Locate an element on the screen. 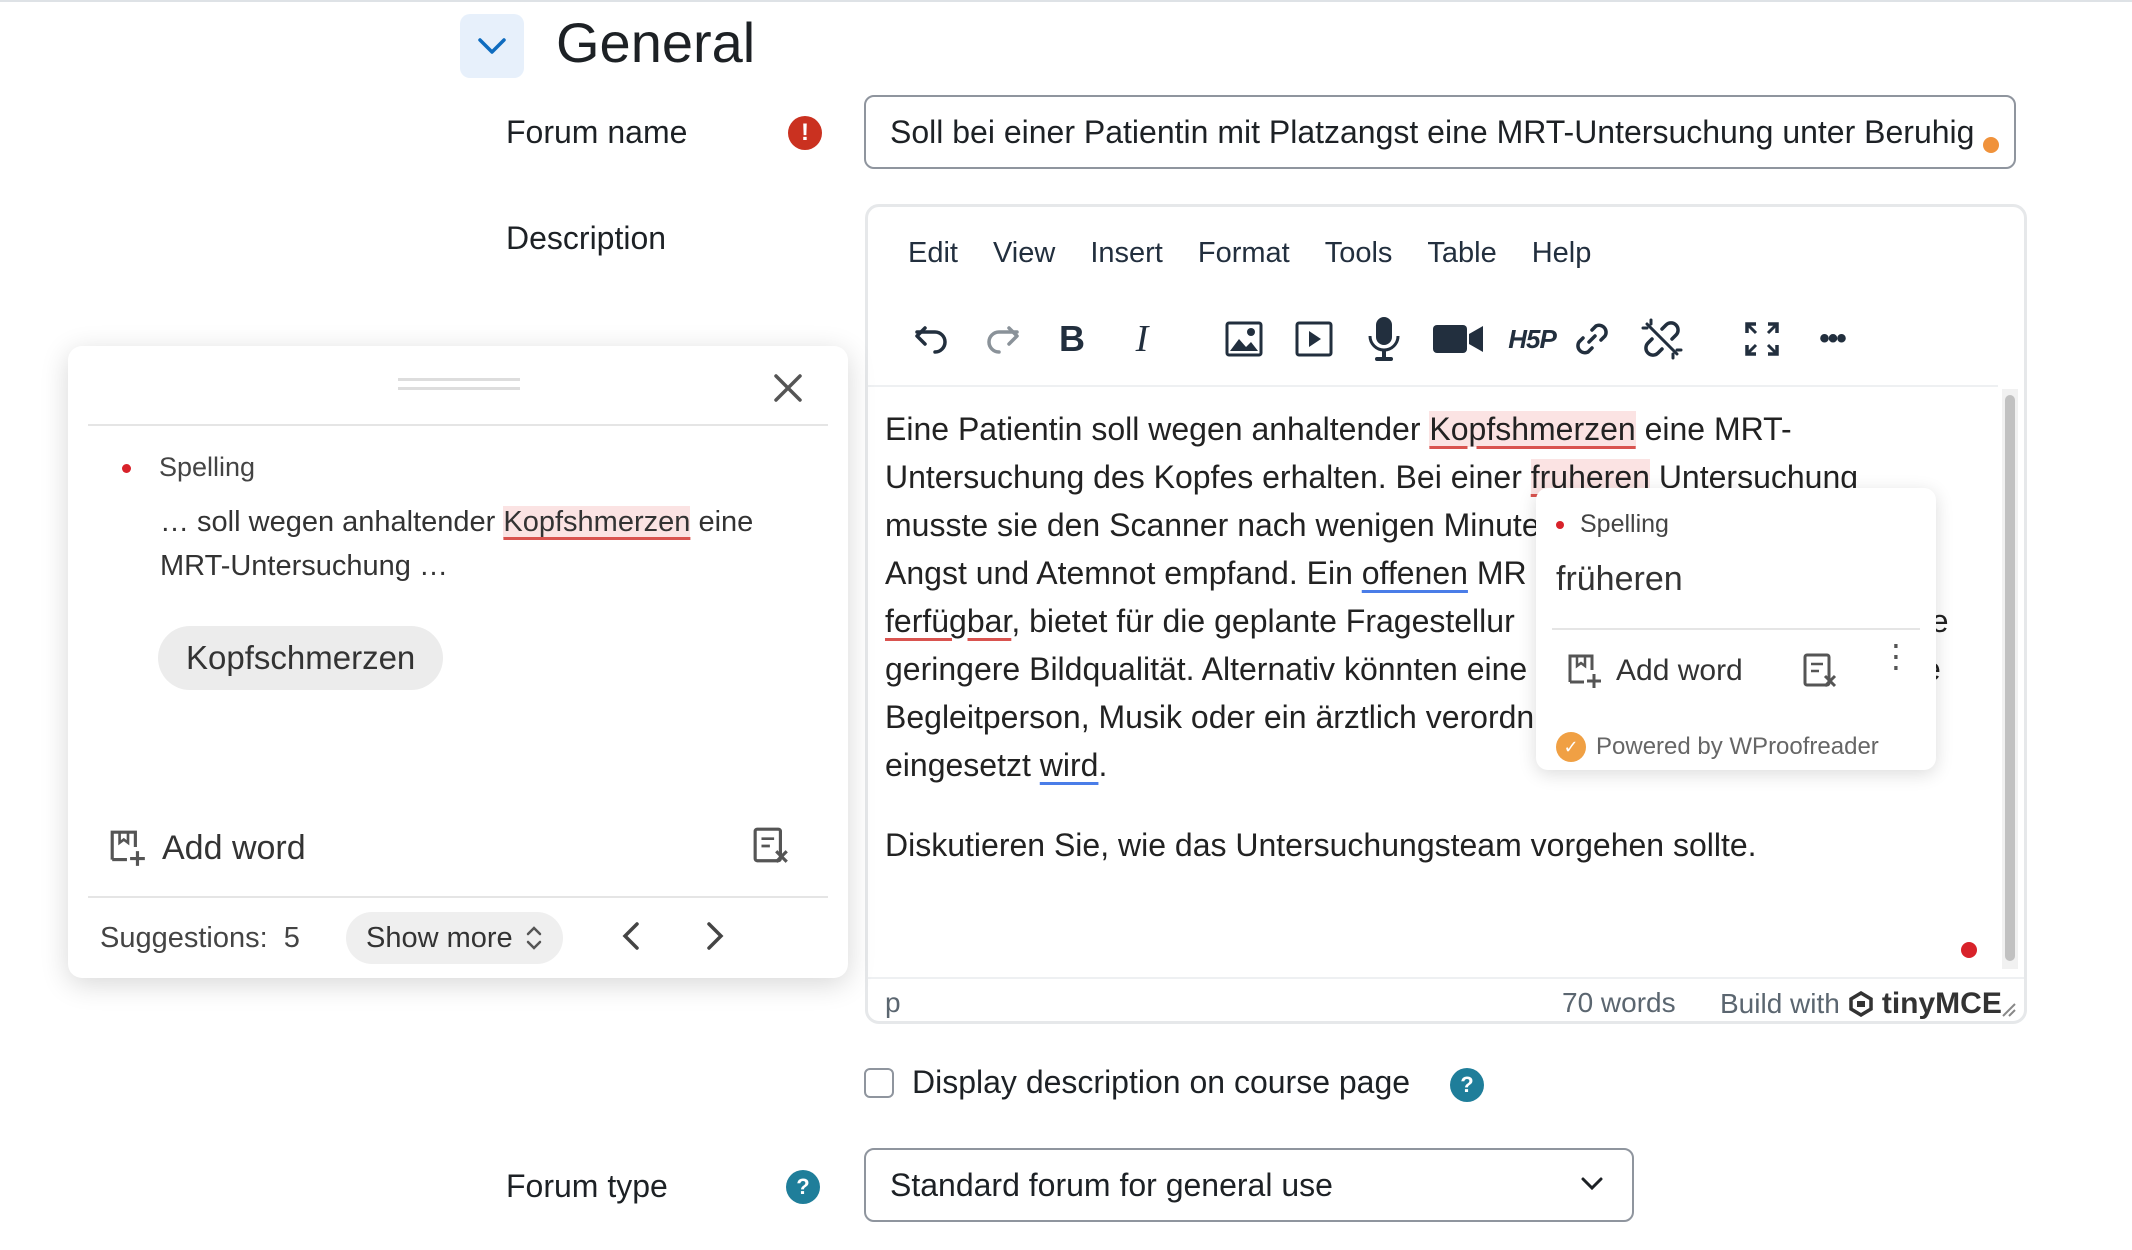  spelling-dot-icon is located at coordinates (126, 469).